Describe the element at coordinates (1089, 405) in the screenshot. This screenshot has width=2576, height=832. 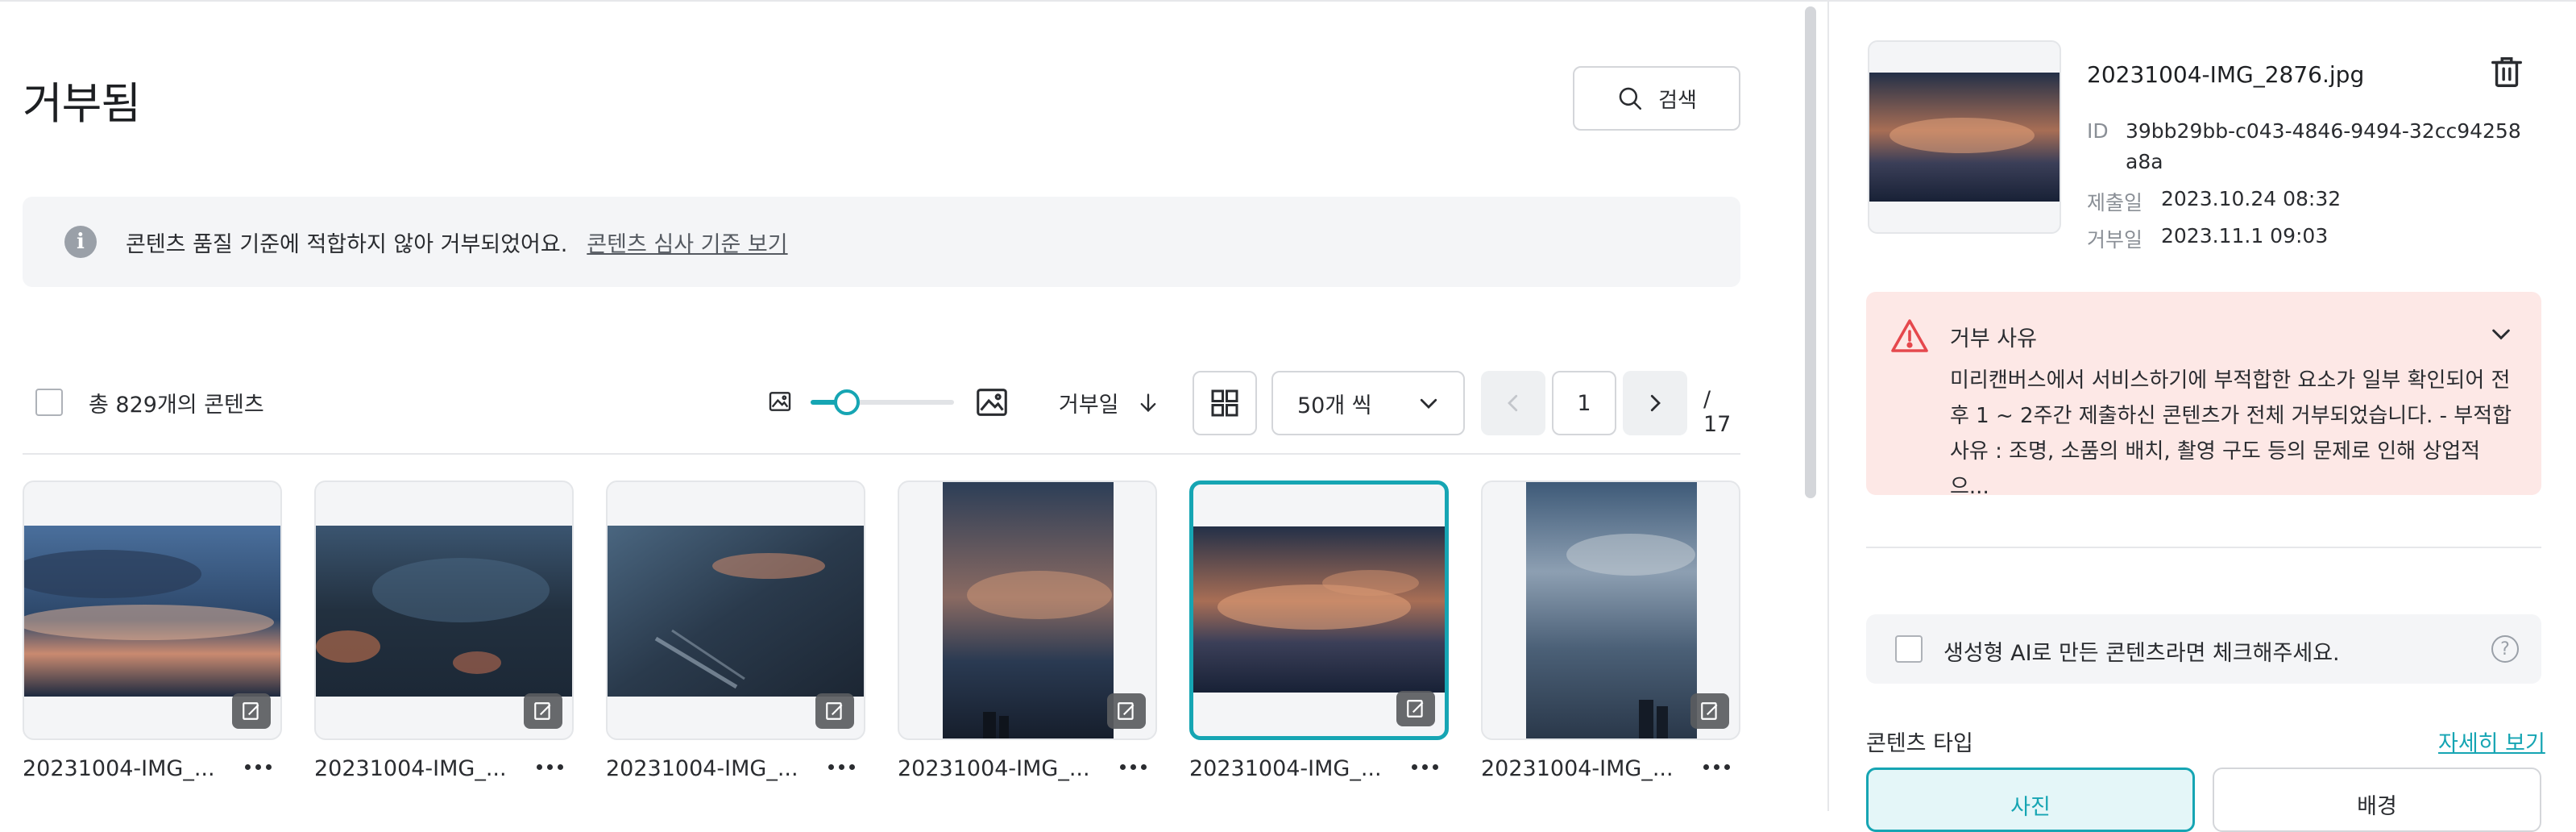
I see `sort-label: 거부일` at that location.